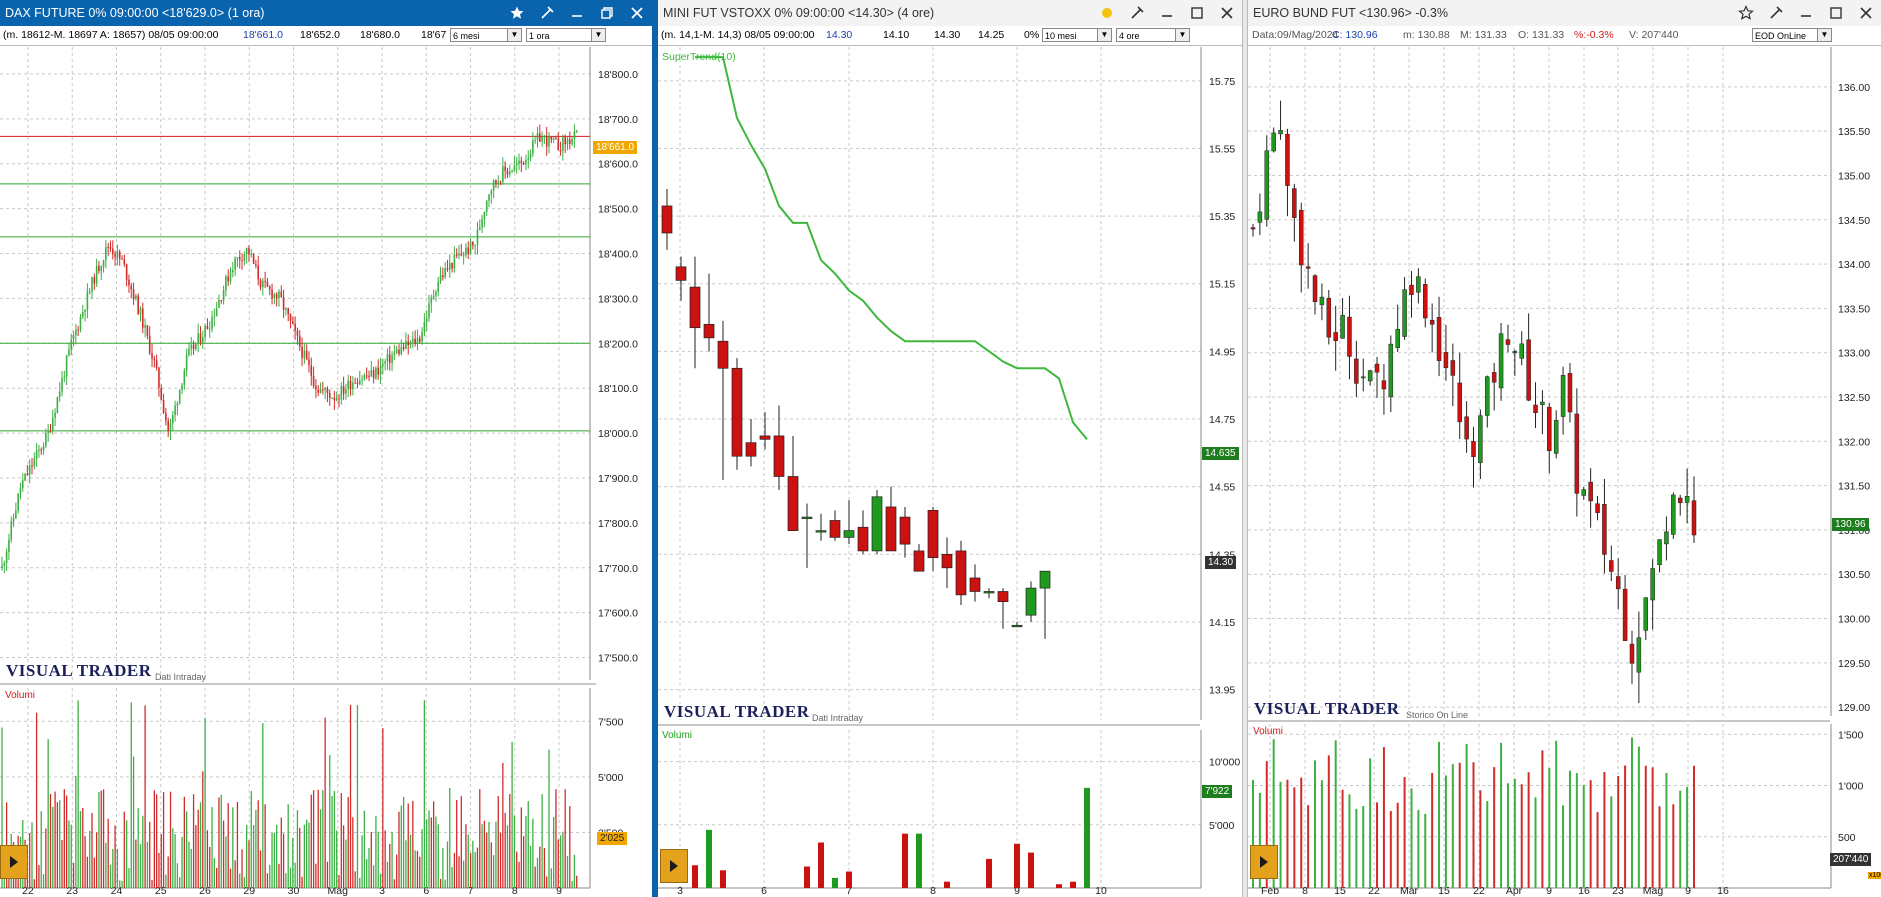 This screenshot has height=897, width=1881. Describe the element at coordinates (1221, 562) in the screenshot. I see `price-tag: 14.30` at that location.